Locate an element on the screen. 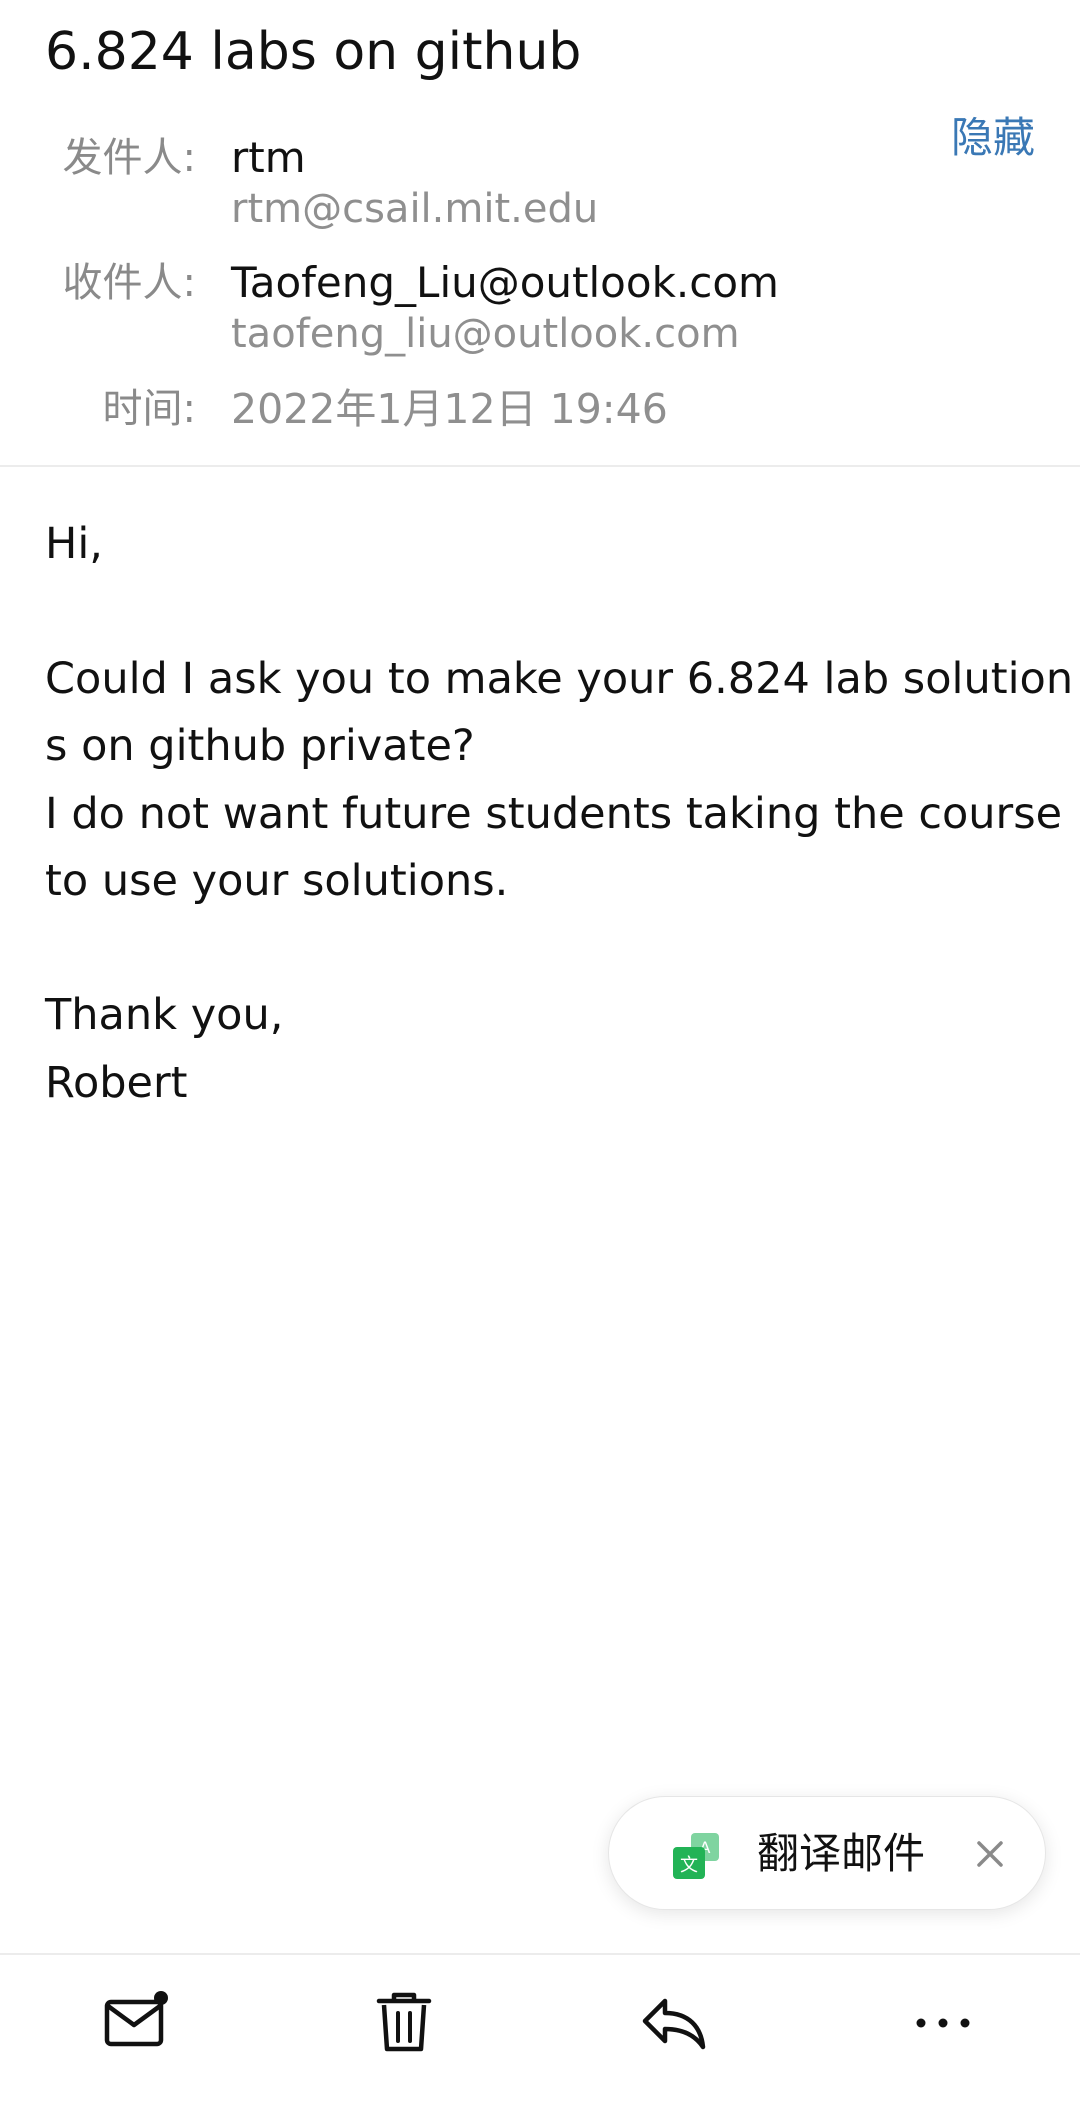 The image size is (1080, 2108). to-label: 收件人: is located at coordinates (129, 283).